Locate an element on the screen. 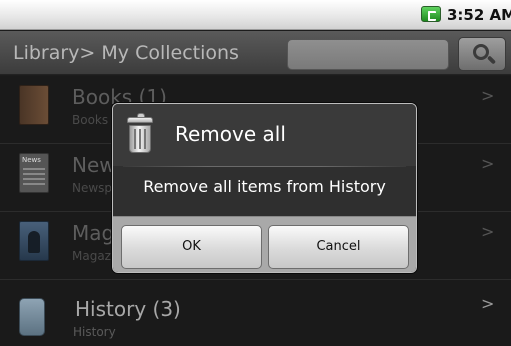  dialog-divider is located at coordinates (264, 166).